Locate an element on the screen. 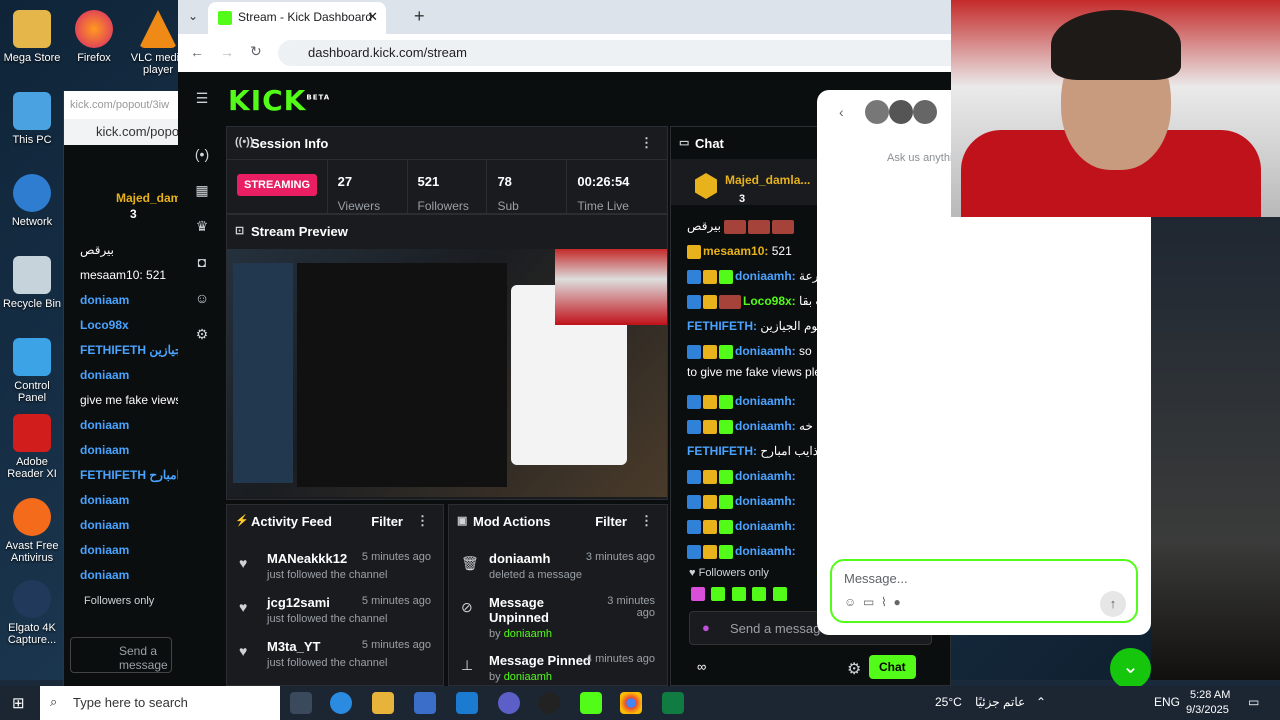 The image size is (1280, 720). community-icon: ☺ is located at coordinates (202, 301).